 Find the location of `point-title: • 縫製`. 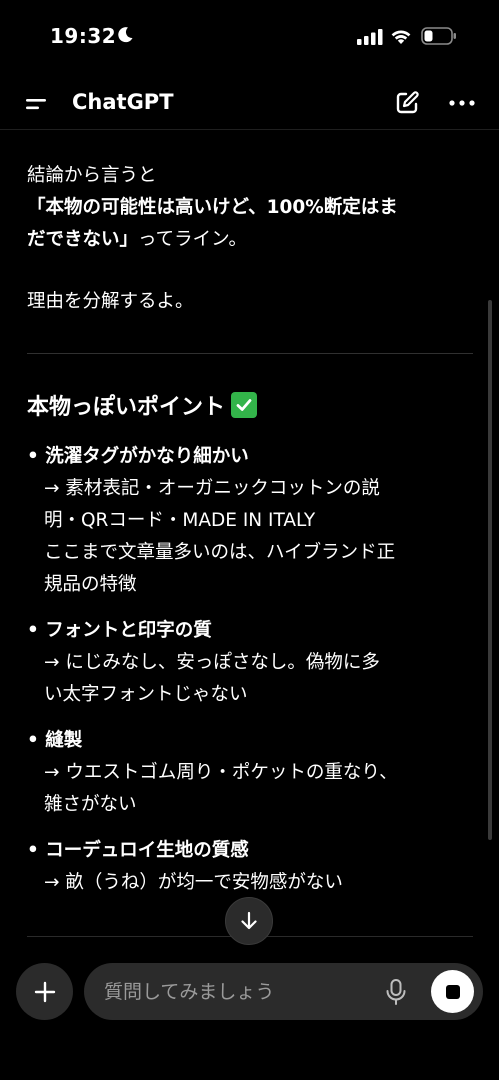

point-title: • 縫製 is located at coordinates (55, 740).